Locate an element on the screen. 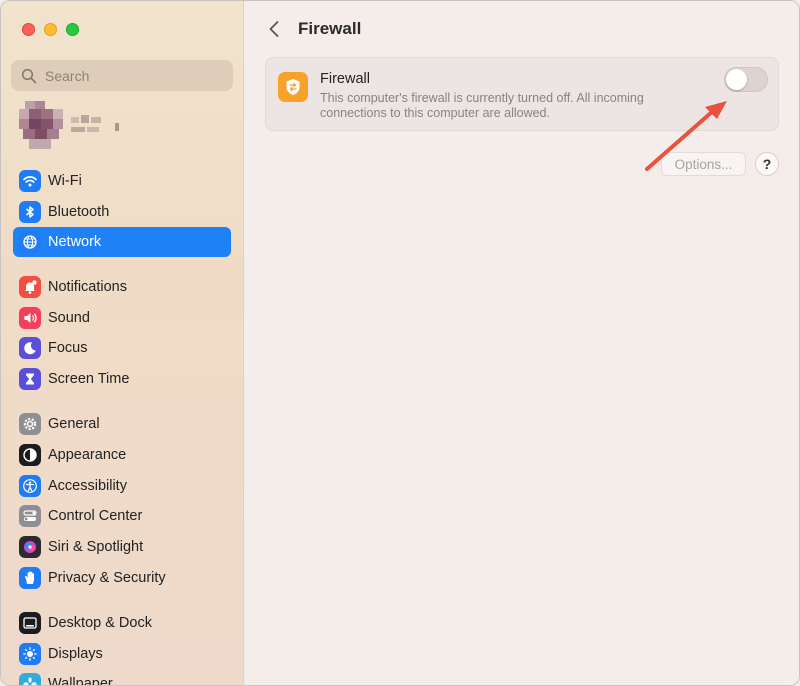 The height and width of the screenshot is (686, 800). sidebar-item-accessibility: Accessibility is located at coordinates (122, 486).